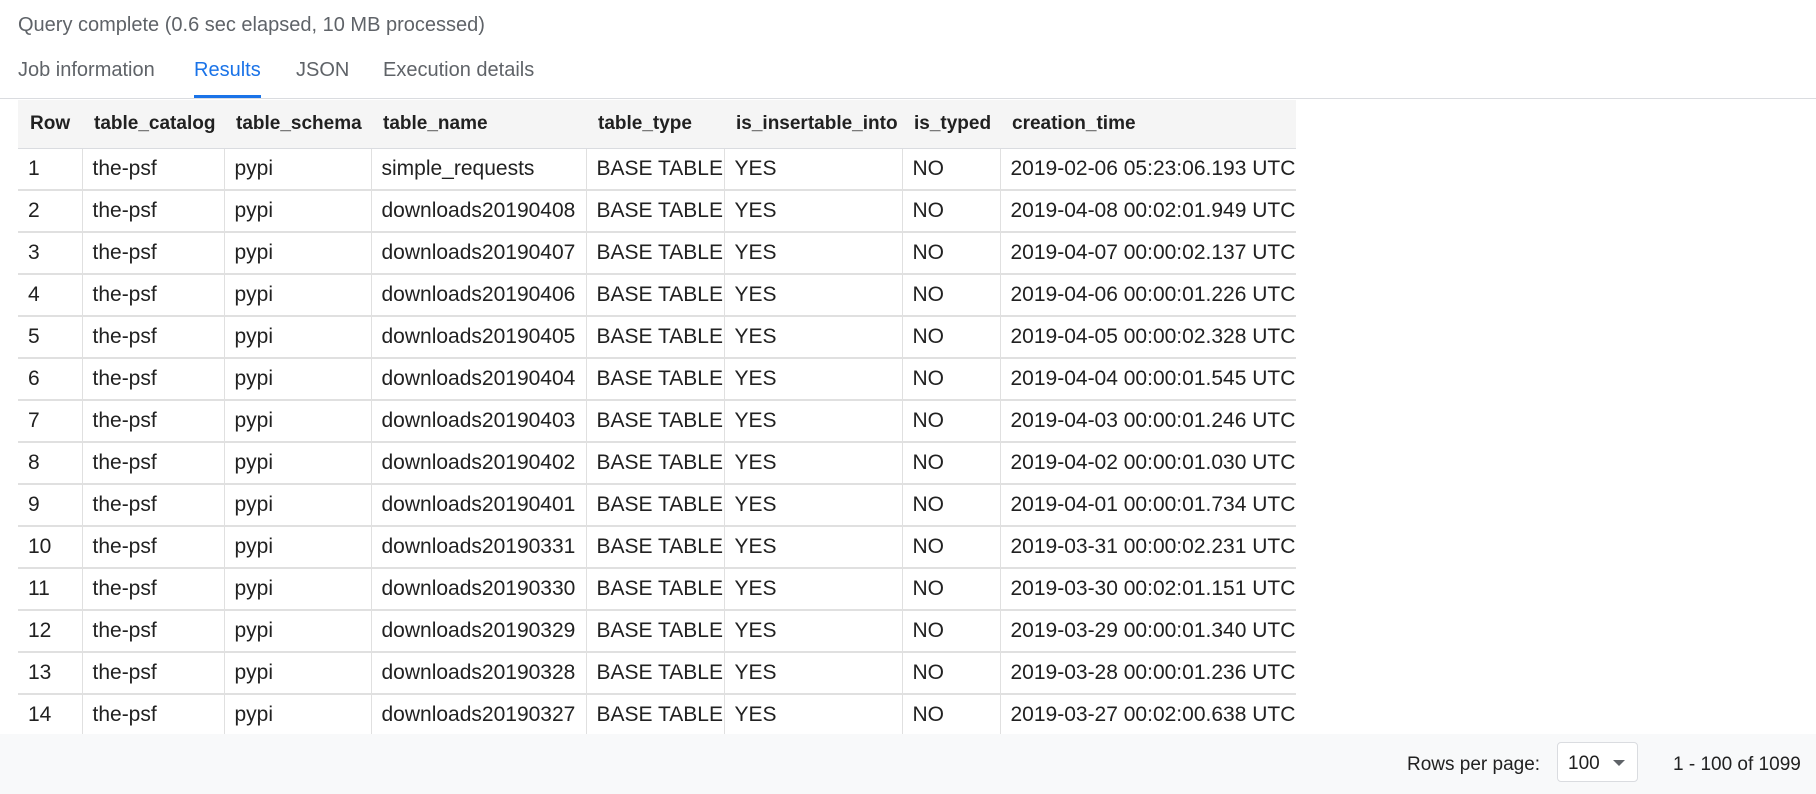 The image size is (1816, 794). What do you see at coordinates (227, 78) in the screenshot?
I see `tab-results: Results` at bounding box center [227, 78].